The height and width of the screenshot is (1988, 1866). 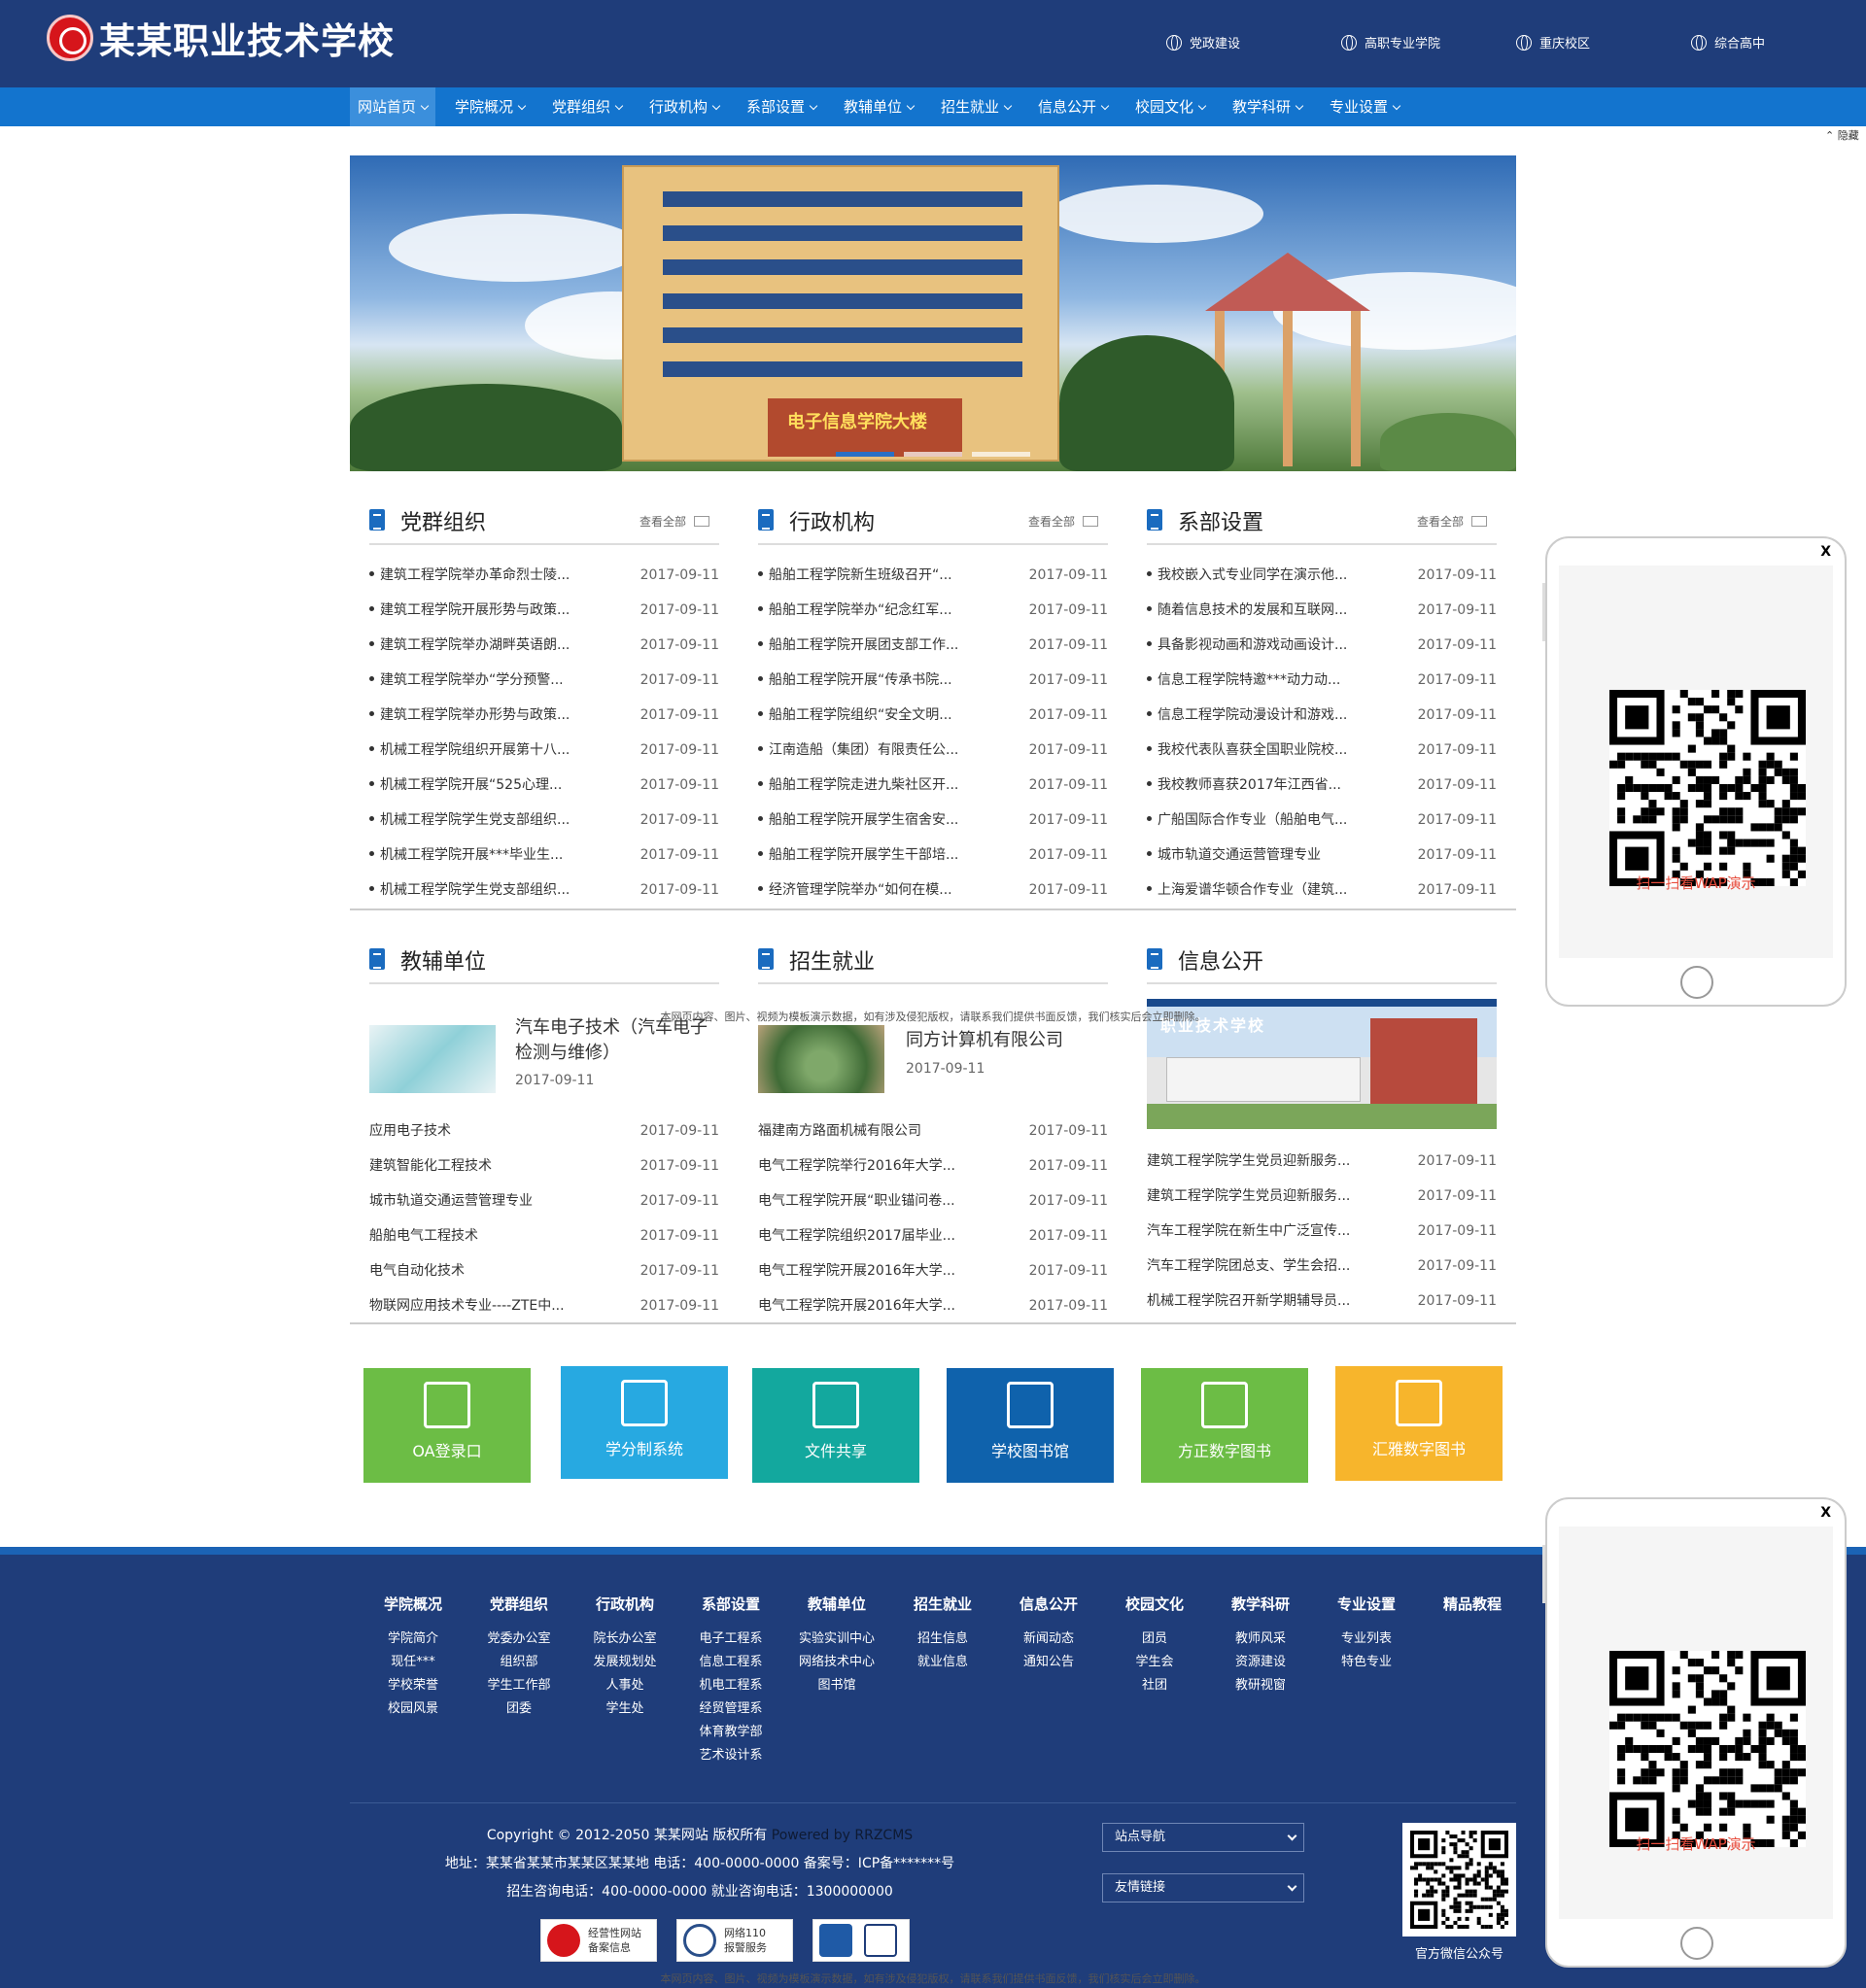 What do you see at coordinates (1322, 680) in the screenshot?
I see `news-item: 信息工程学院特邀***动力动... 2017-09-11` at bounding box center [1322, 680].